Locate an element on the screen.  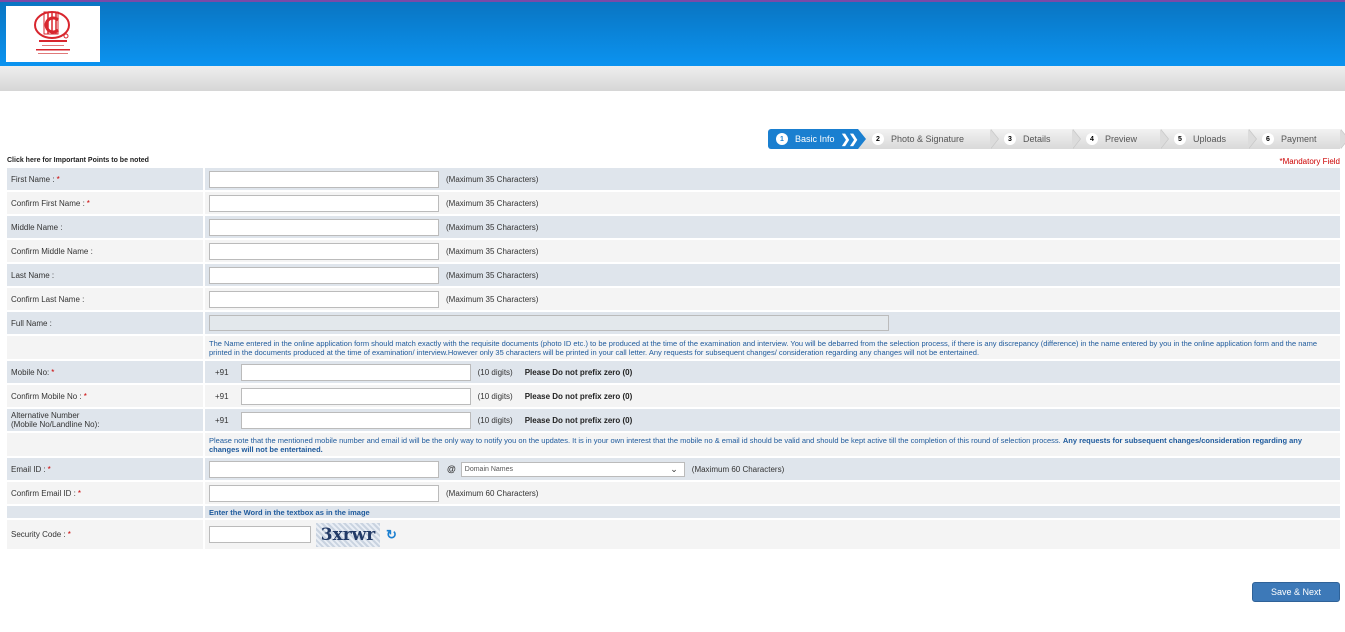
confirm-mobile-label: Confirm Mobile No : * is located at coordinates (106, 396).